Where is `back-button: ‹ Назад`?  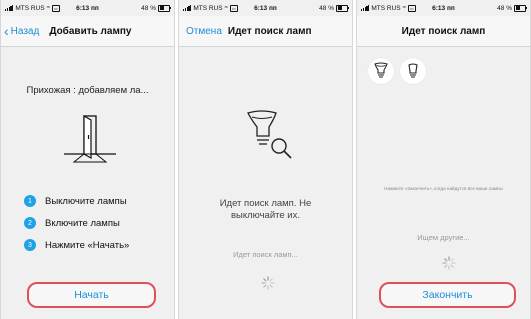
back-button: ‹ Назад is located at coordinates (20, 31).